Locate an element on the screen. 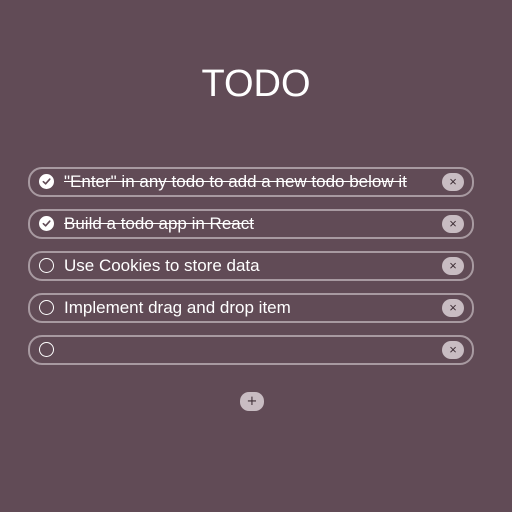 The image size is (512, 512). todo-text: Build a todo app in React is located at coordinates (249, 224).